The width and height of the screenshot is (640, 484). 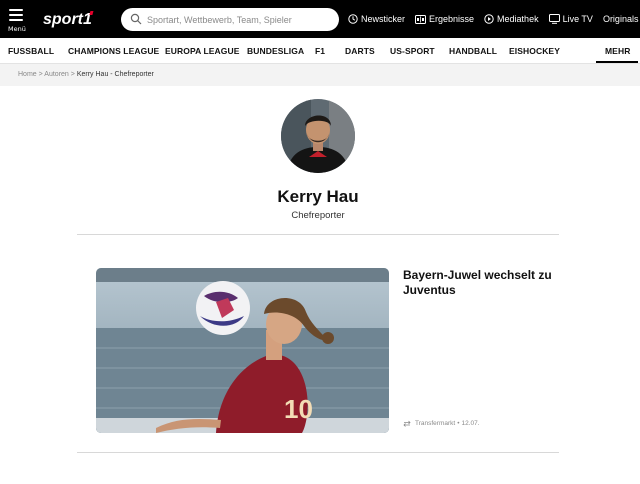 What do you see at coordinates (489, 19) in the screenshot?
I see `play-circle-icon` at bounding box center [489, 19].